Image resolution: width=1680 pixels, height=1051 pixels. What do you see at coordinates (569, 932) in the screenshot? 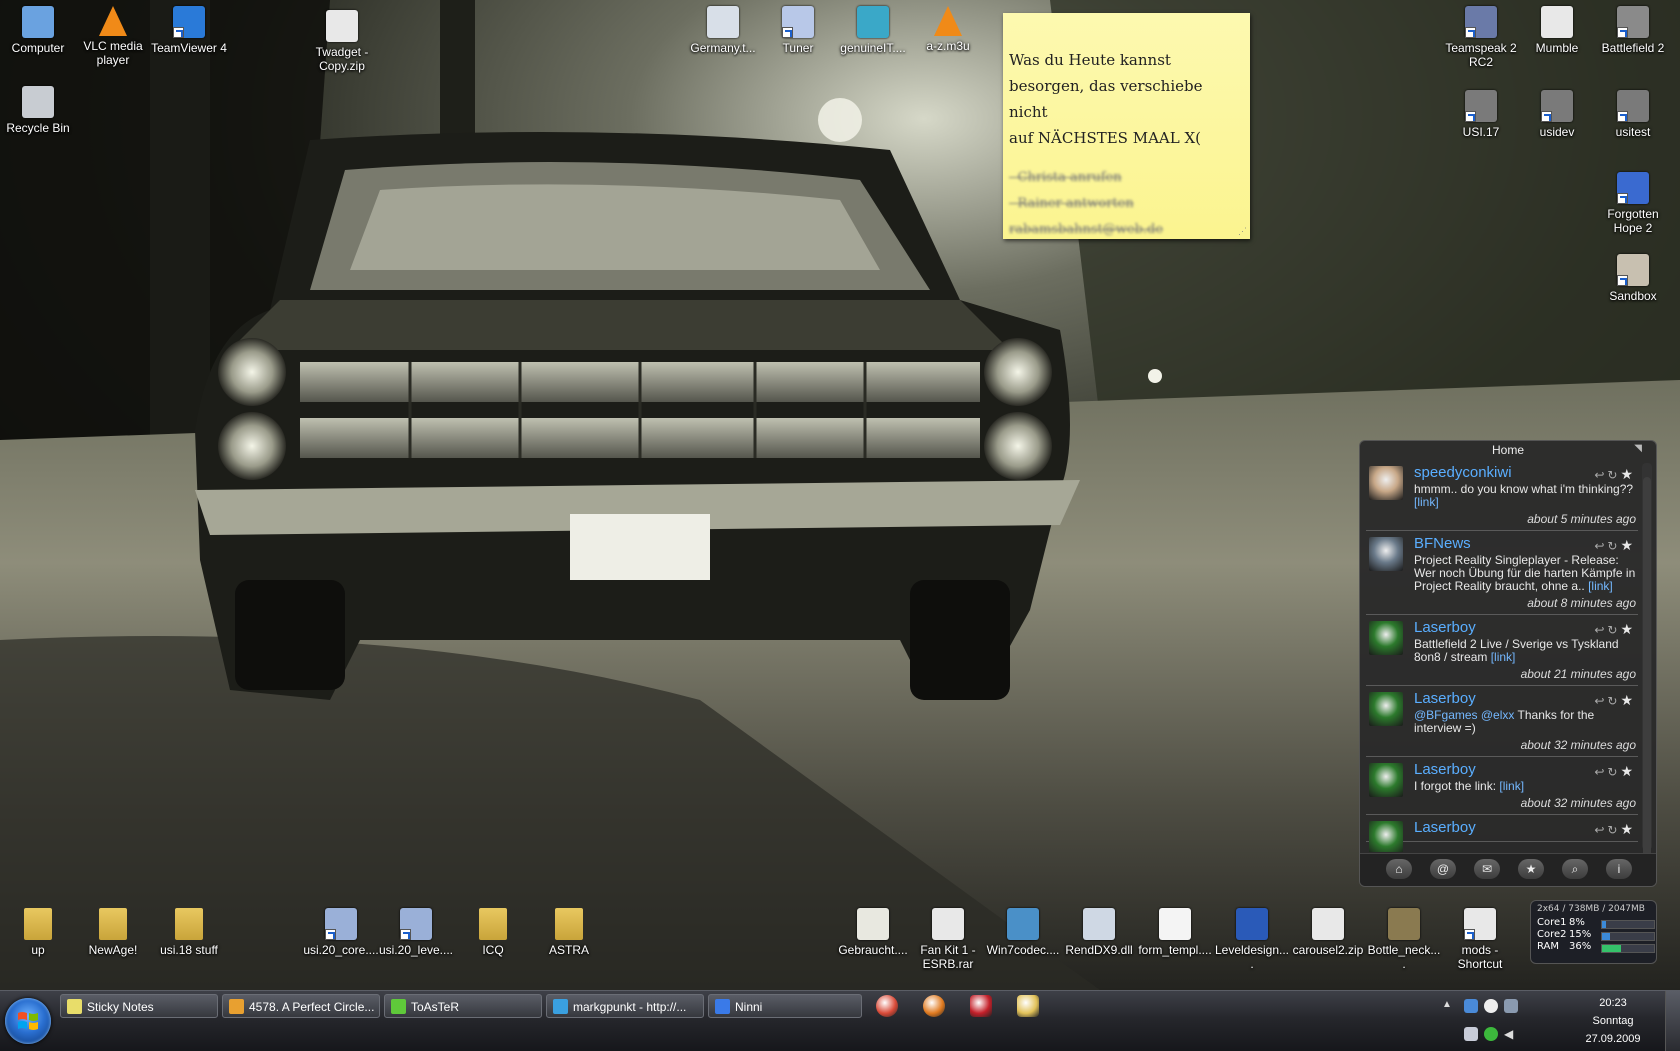
I see `desktop-icon: ASTRA` at bounding box center [569, 932].